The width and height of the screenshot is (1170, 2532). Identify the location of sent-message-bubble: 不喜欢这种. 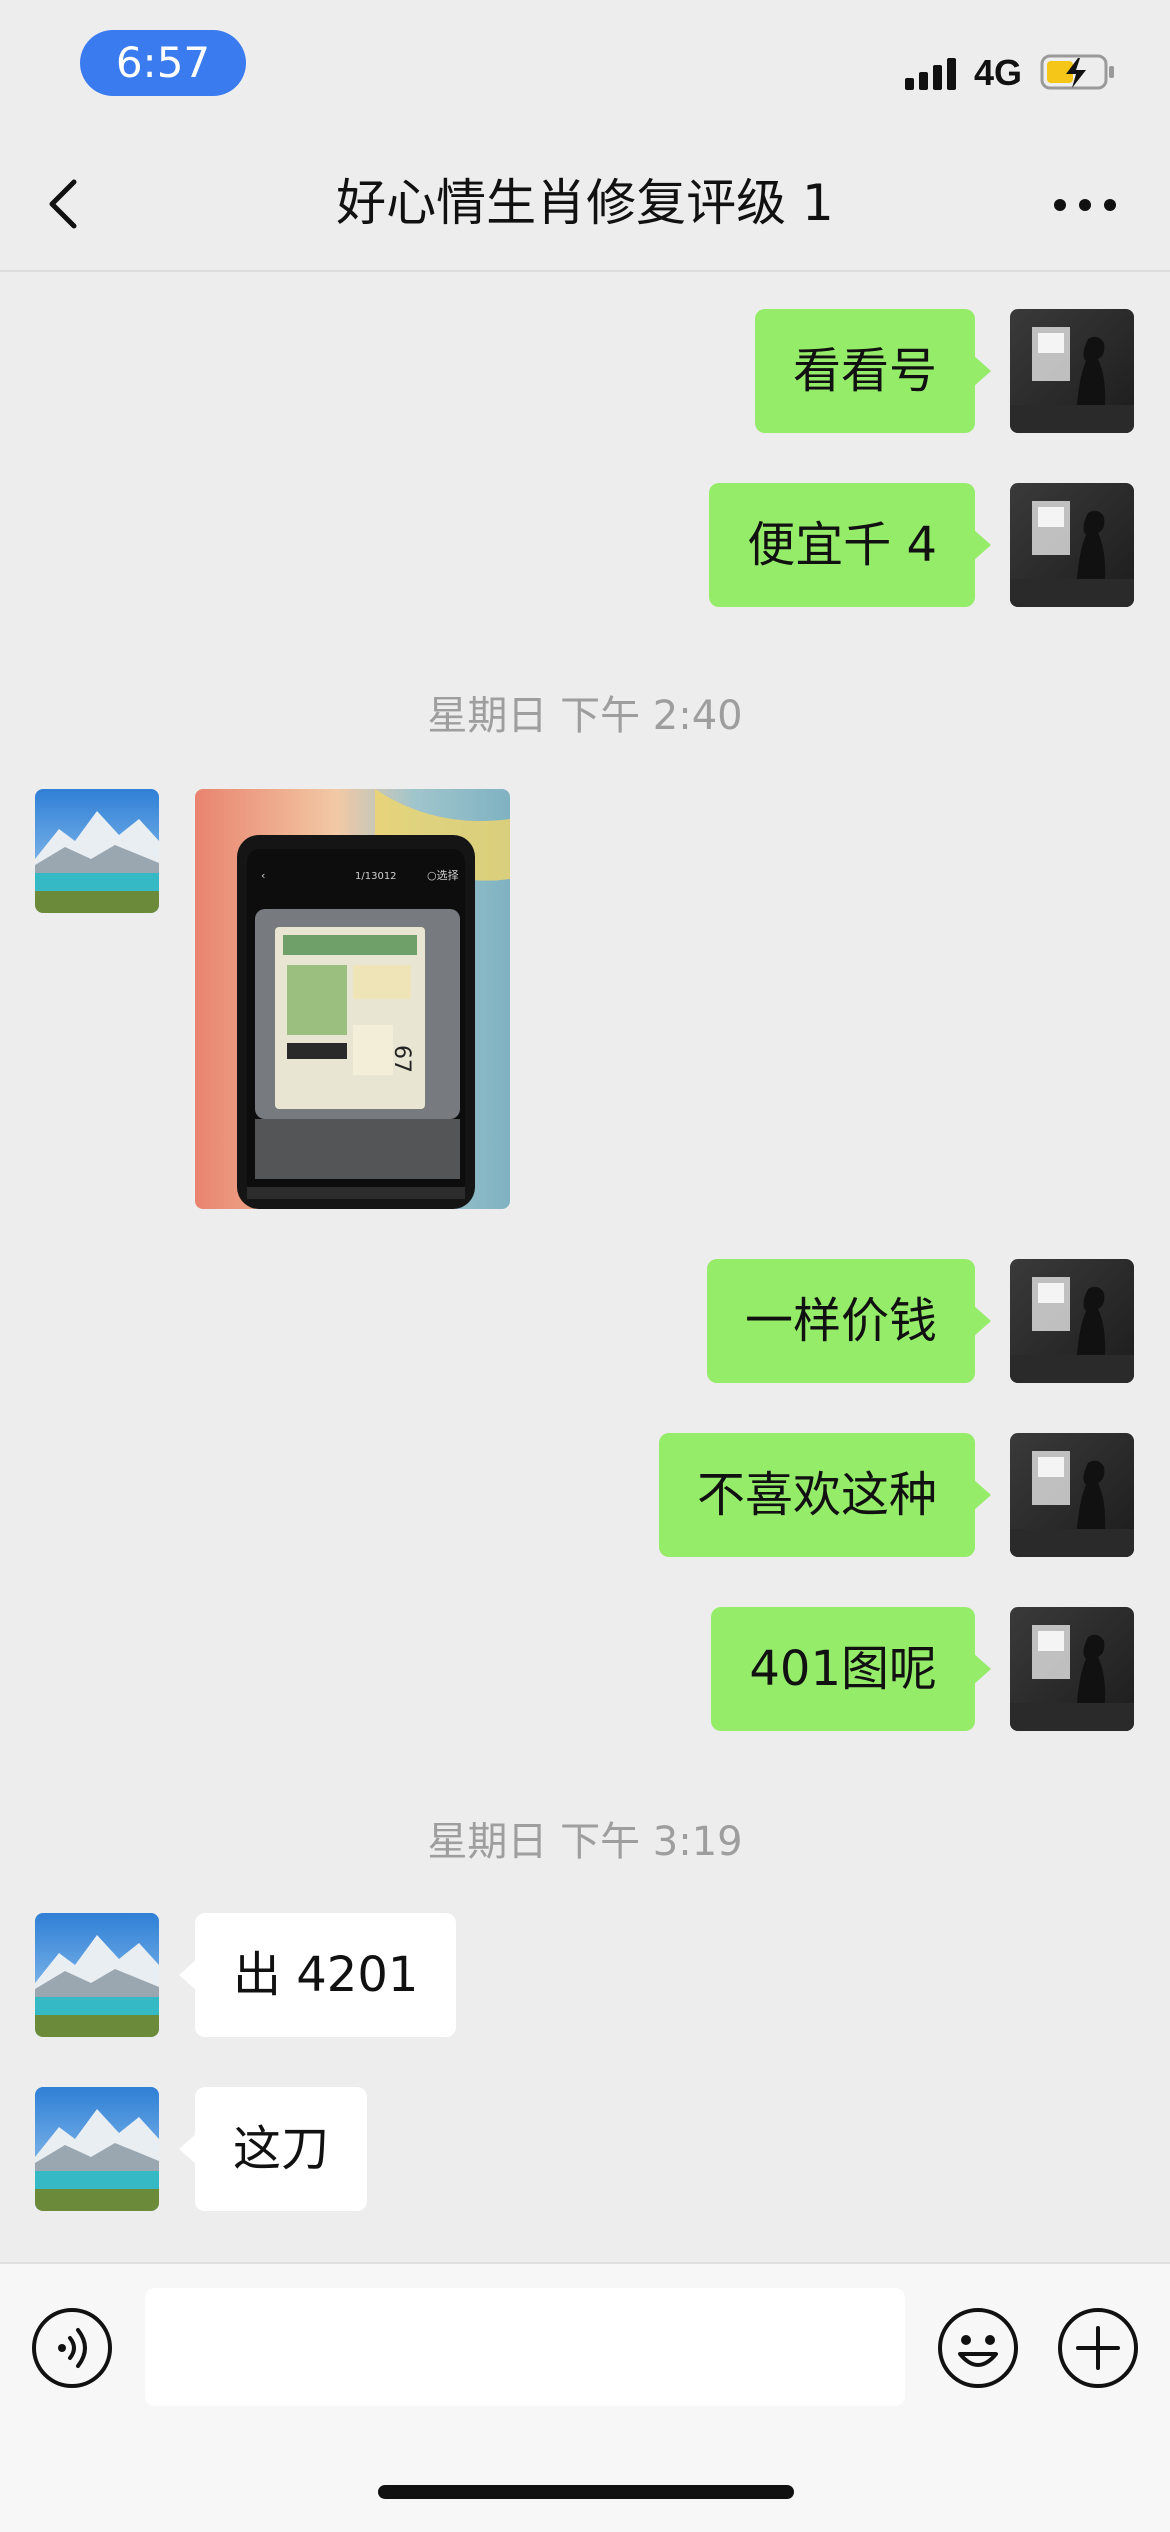
(825, 1495).